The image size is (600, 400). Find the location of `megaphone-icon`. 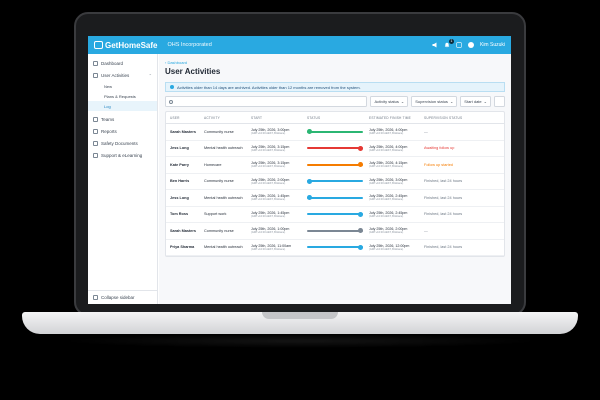

megaphone-icon is located at coordinates (435, 45).